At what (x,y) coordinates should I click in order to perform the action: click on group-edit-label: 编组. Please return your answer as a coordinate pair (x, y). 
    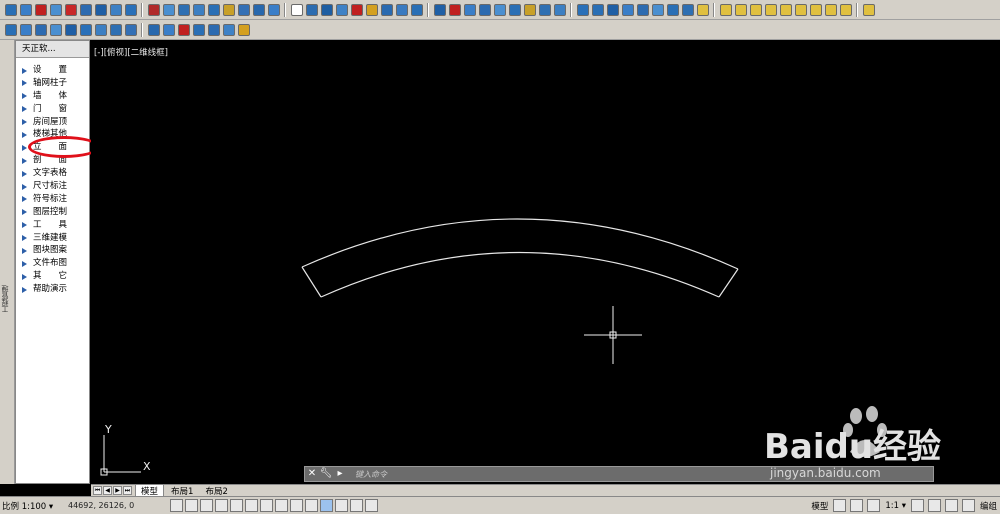
    Looking at the image, I should click on (988, 506).